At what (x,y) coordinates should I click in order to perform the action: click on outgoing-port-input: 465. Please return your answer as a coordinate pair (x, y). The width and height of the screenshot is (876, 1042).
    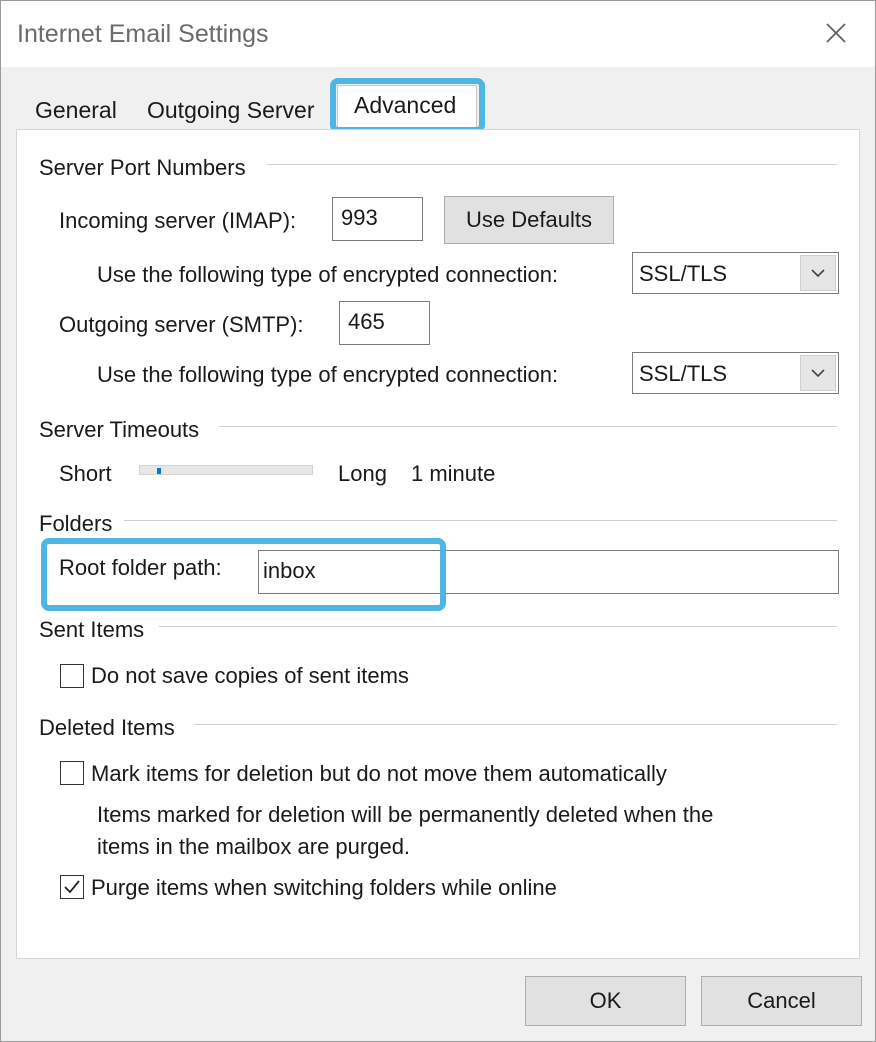
    Looking at the image, I should click on (384, 323).